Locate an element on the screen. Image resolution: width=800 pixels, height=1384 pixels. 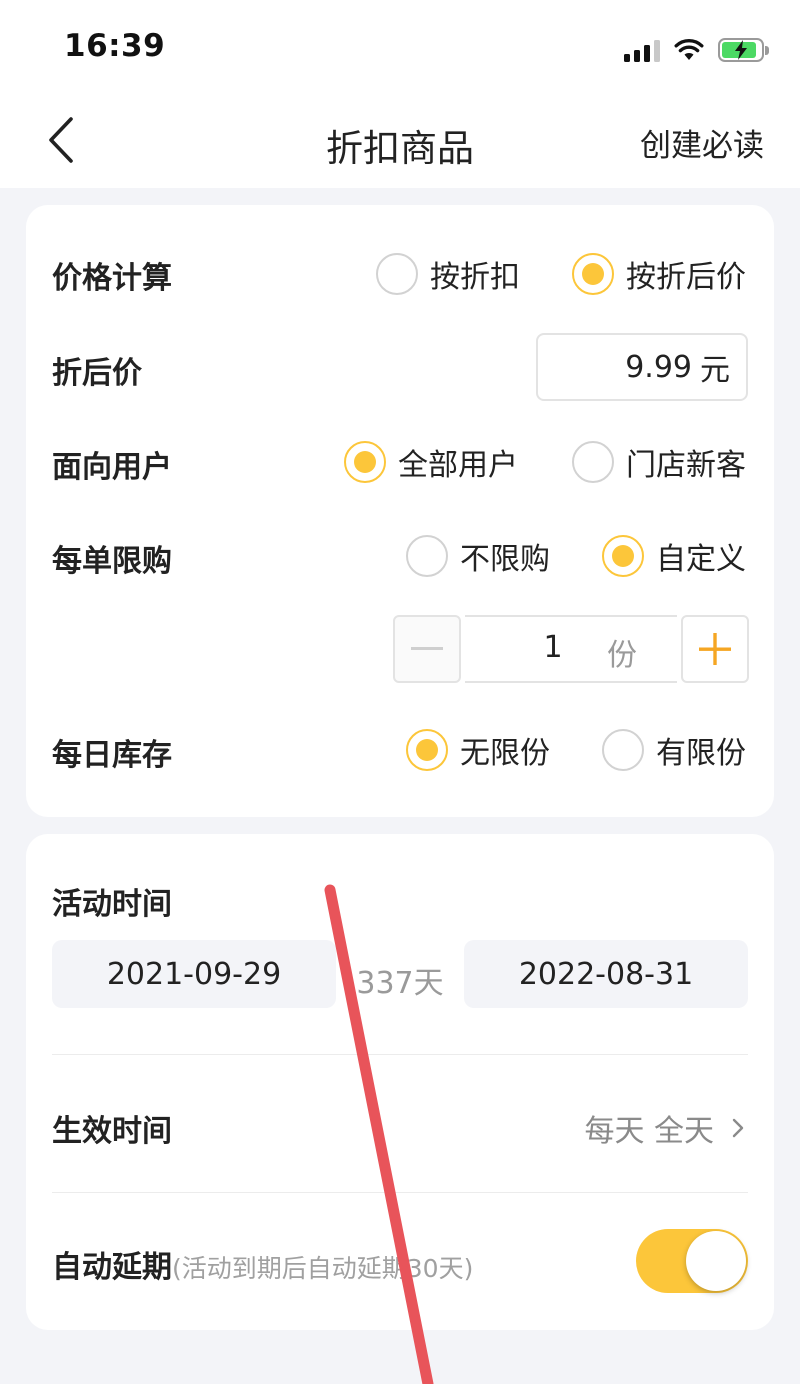
price-calc-by-final-price-option: 按折后价 is located at coordinates (659, 274).